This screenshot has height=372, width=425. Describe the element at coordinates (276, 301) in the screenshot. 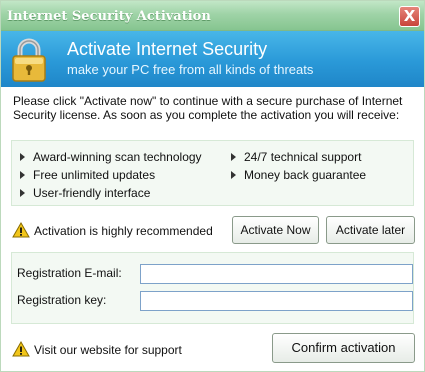

I see `key-field` at that location.